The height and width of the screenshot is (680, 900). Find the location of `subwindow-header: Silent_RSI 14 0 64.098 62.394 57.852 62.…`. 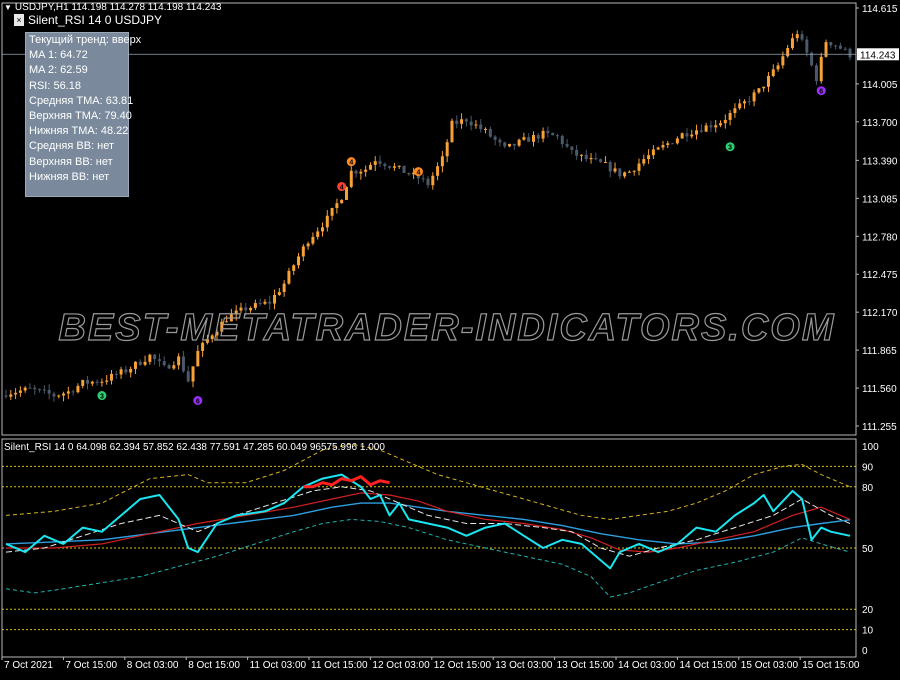

subwindow-header: Silent_RSI 14 0 64.098 62.394 57.852 62.… is located at coordinates (194, 447).